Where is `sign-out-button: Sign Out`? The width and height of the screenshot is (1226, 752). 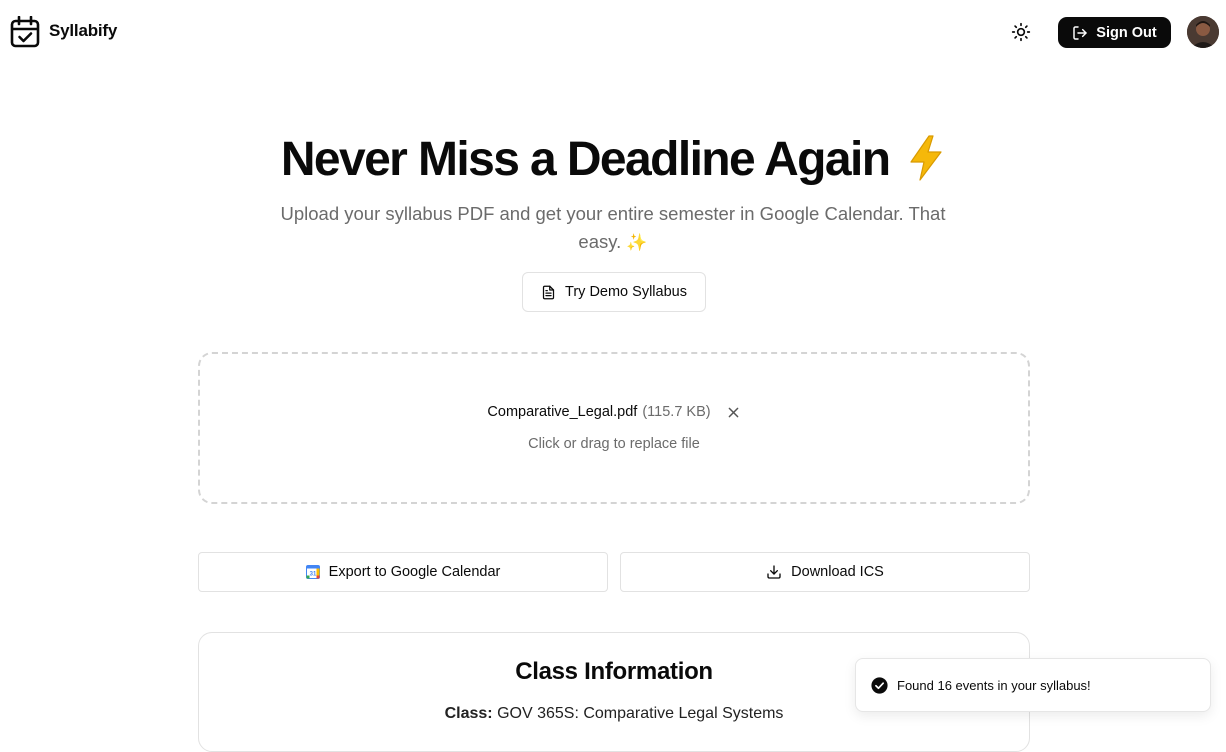
sign-out-button: Sign Out is located at coordinates (1114, 32).